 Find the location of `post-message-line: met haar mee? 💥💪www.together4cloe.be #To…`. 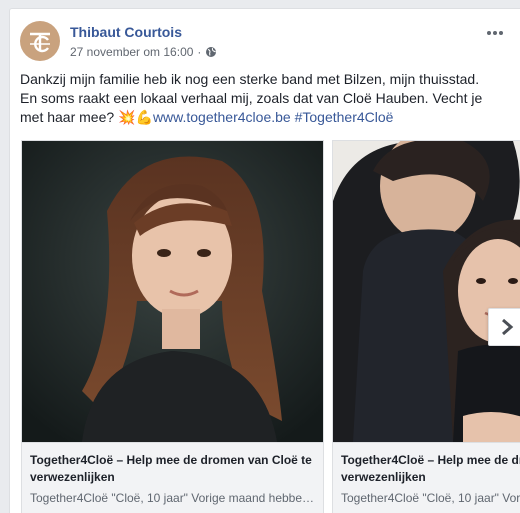

post-message-line: met haar mee? 💥💪www.together4cloe.be #To… is located at coordinates (267, 118).